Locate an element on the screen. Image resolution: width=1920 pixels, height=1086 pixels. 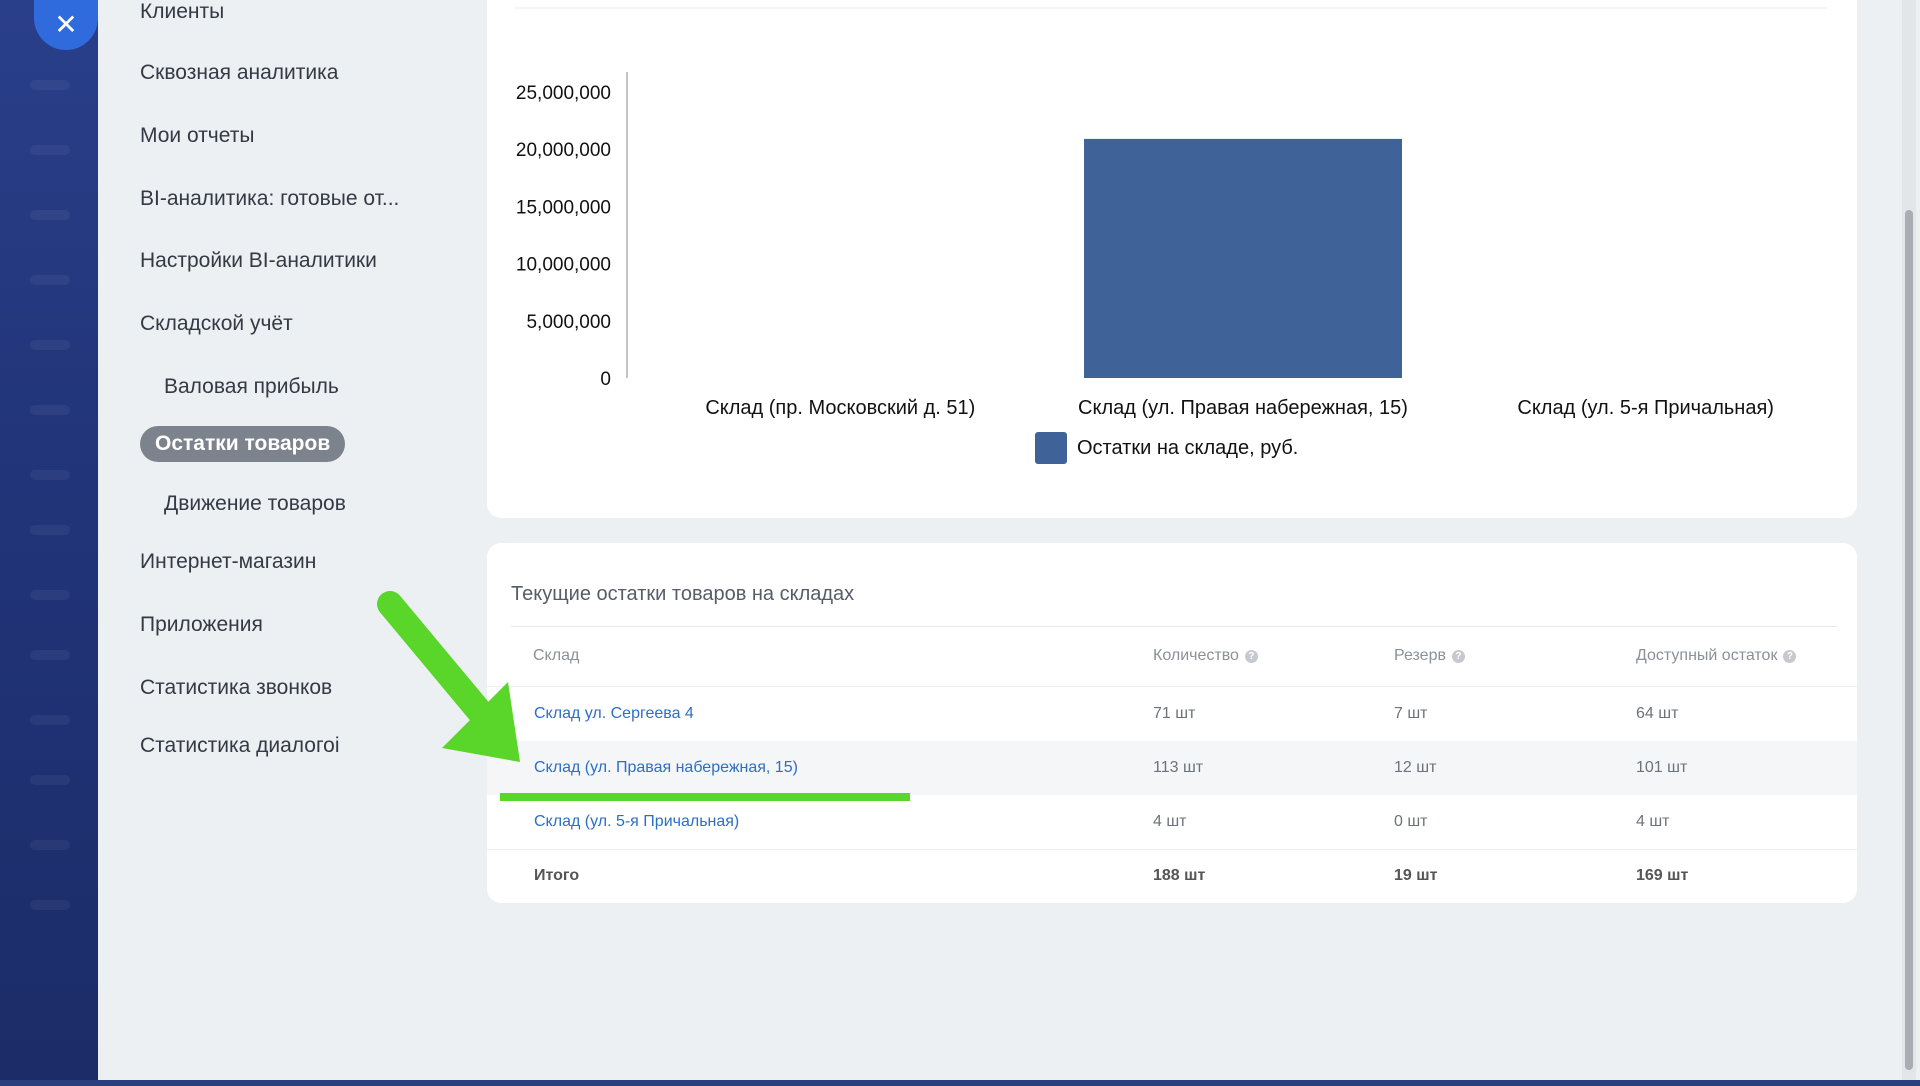
x-tick-label: Склад (ул. Правая набережная, 15) is located at coordinates (1243, 408).